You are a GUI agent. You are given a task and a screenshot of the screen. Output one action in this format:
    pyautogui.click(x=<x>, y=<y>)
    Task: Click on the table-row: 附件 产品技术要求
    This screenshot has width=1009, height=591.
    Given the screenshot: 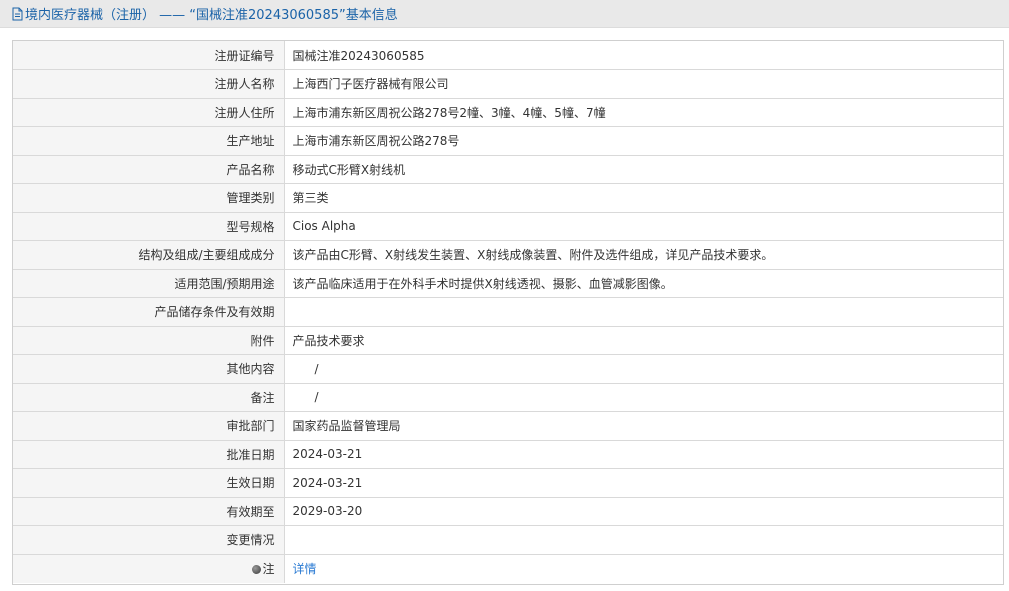 What is the action you would take?
    pyautogui.click(x=508, y=340)
    